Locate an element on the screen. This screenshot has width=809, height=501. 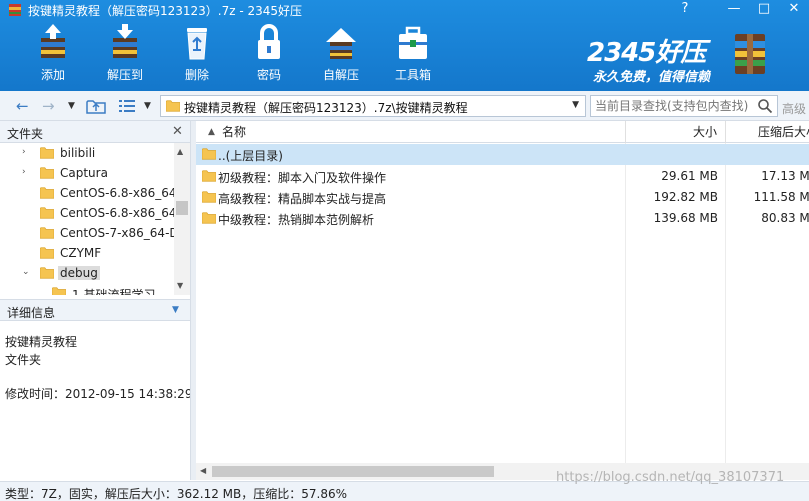
tree-item: CentOS-7-x86_64-D is located at coordinates (89, 234).